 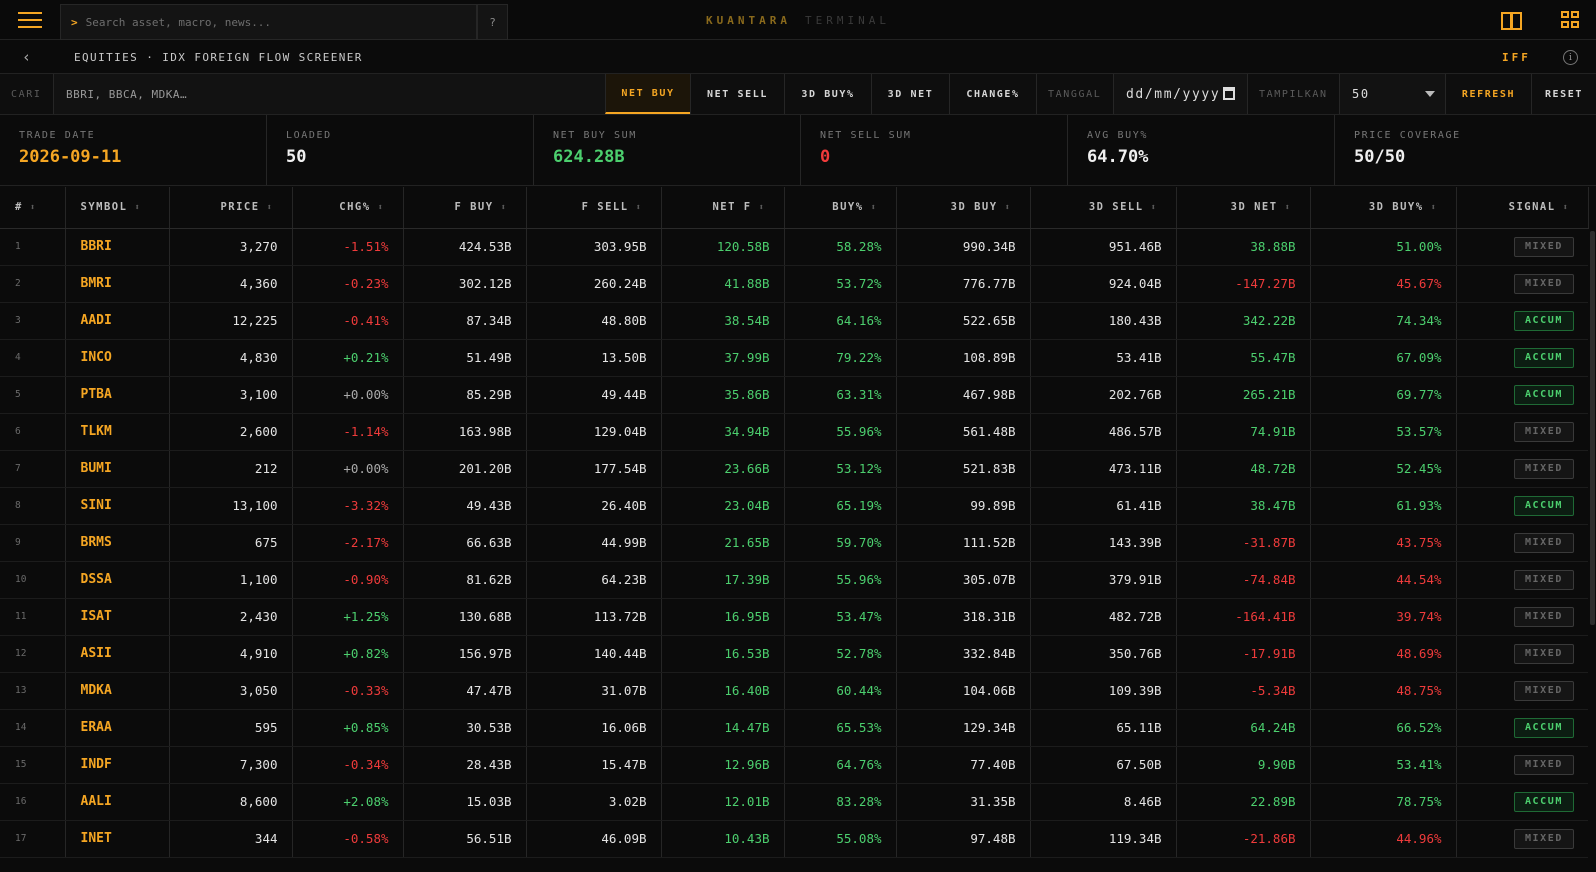 I want to click on symbol-cell: BUMI, so click(x=117, y=469).